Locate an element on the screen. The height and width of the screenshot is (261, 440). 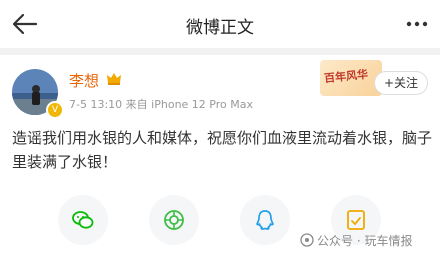
share-wechat-button is located at coordinates (83, 220).